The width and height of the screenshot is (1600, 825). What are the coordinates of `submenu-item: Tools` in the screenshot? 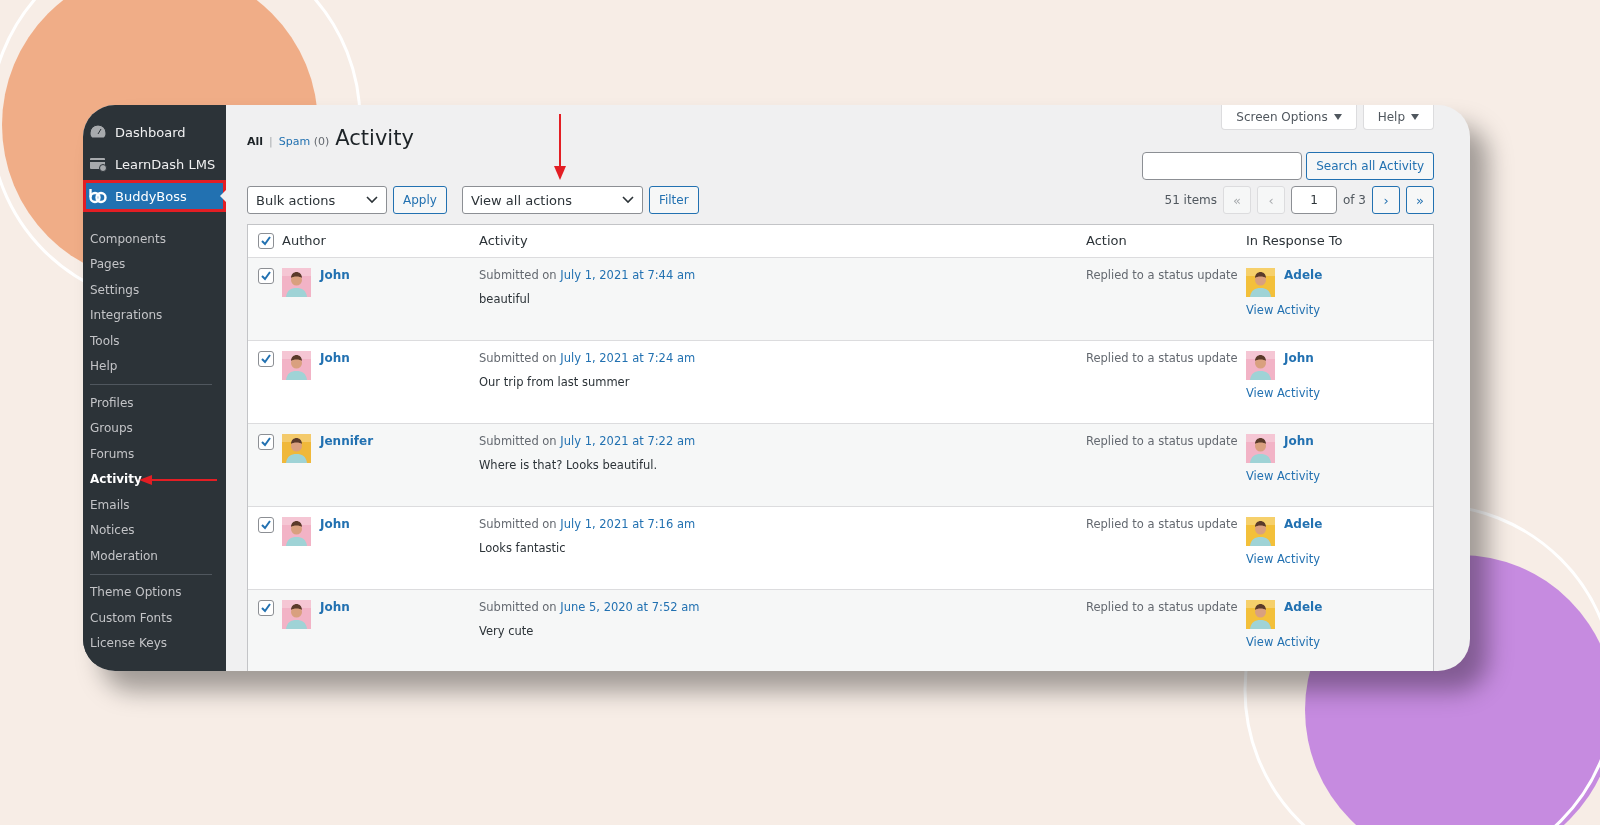 It's located at (154, 341).